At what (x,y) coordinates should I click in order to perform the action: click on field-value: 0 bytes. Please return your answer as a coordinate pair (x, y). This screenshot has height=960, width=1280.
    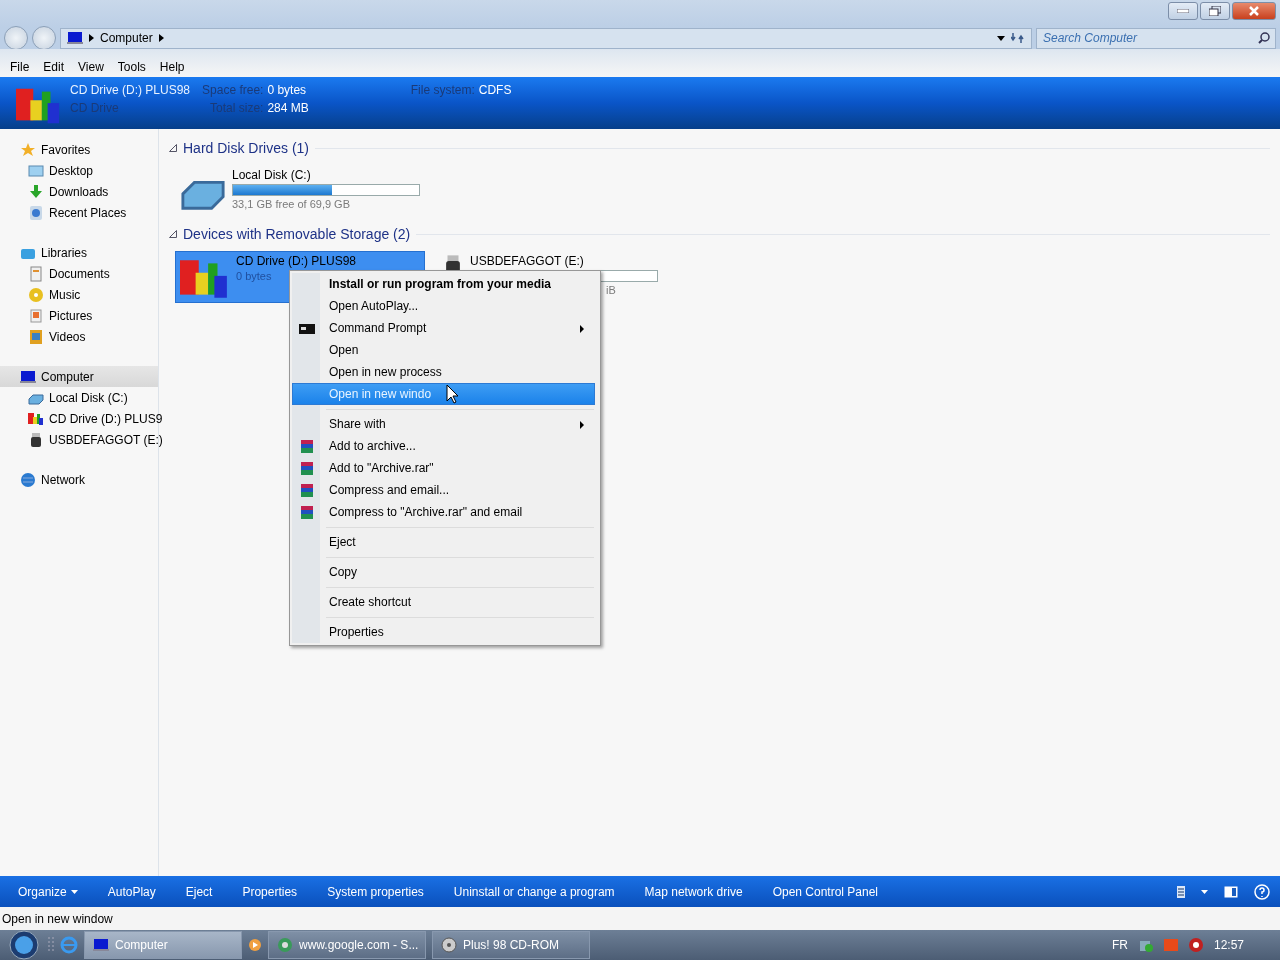
    Looking at the image, I should click on (287, 90).